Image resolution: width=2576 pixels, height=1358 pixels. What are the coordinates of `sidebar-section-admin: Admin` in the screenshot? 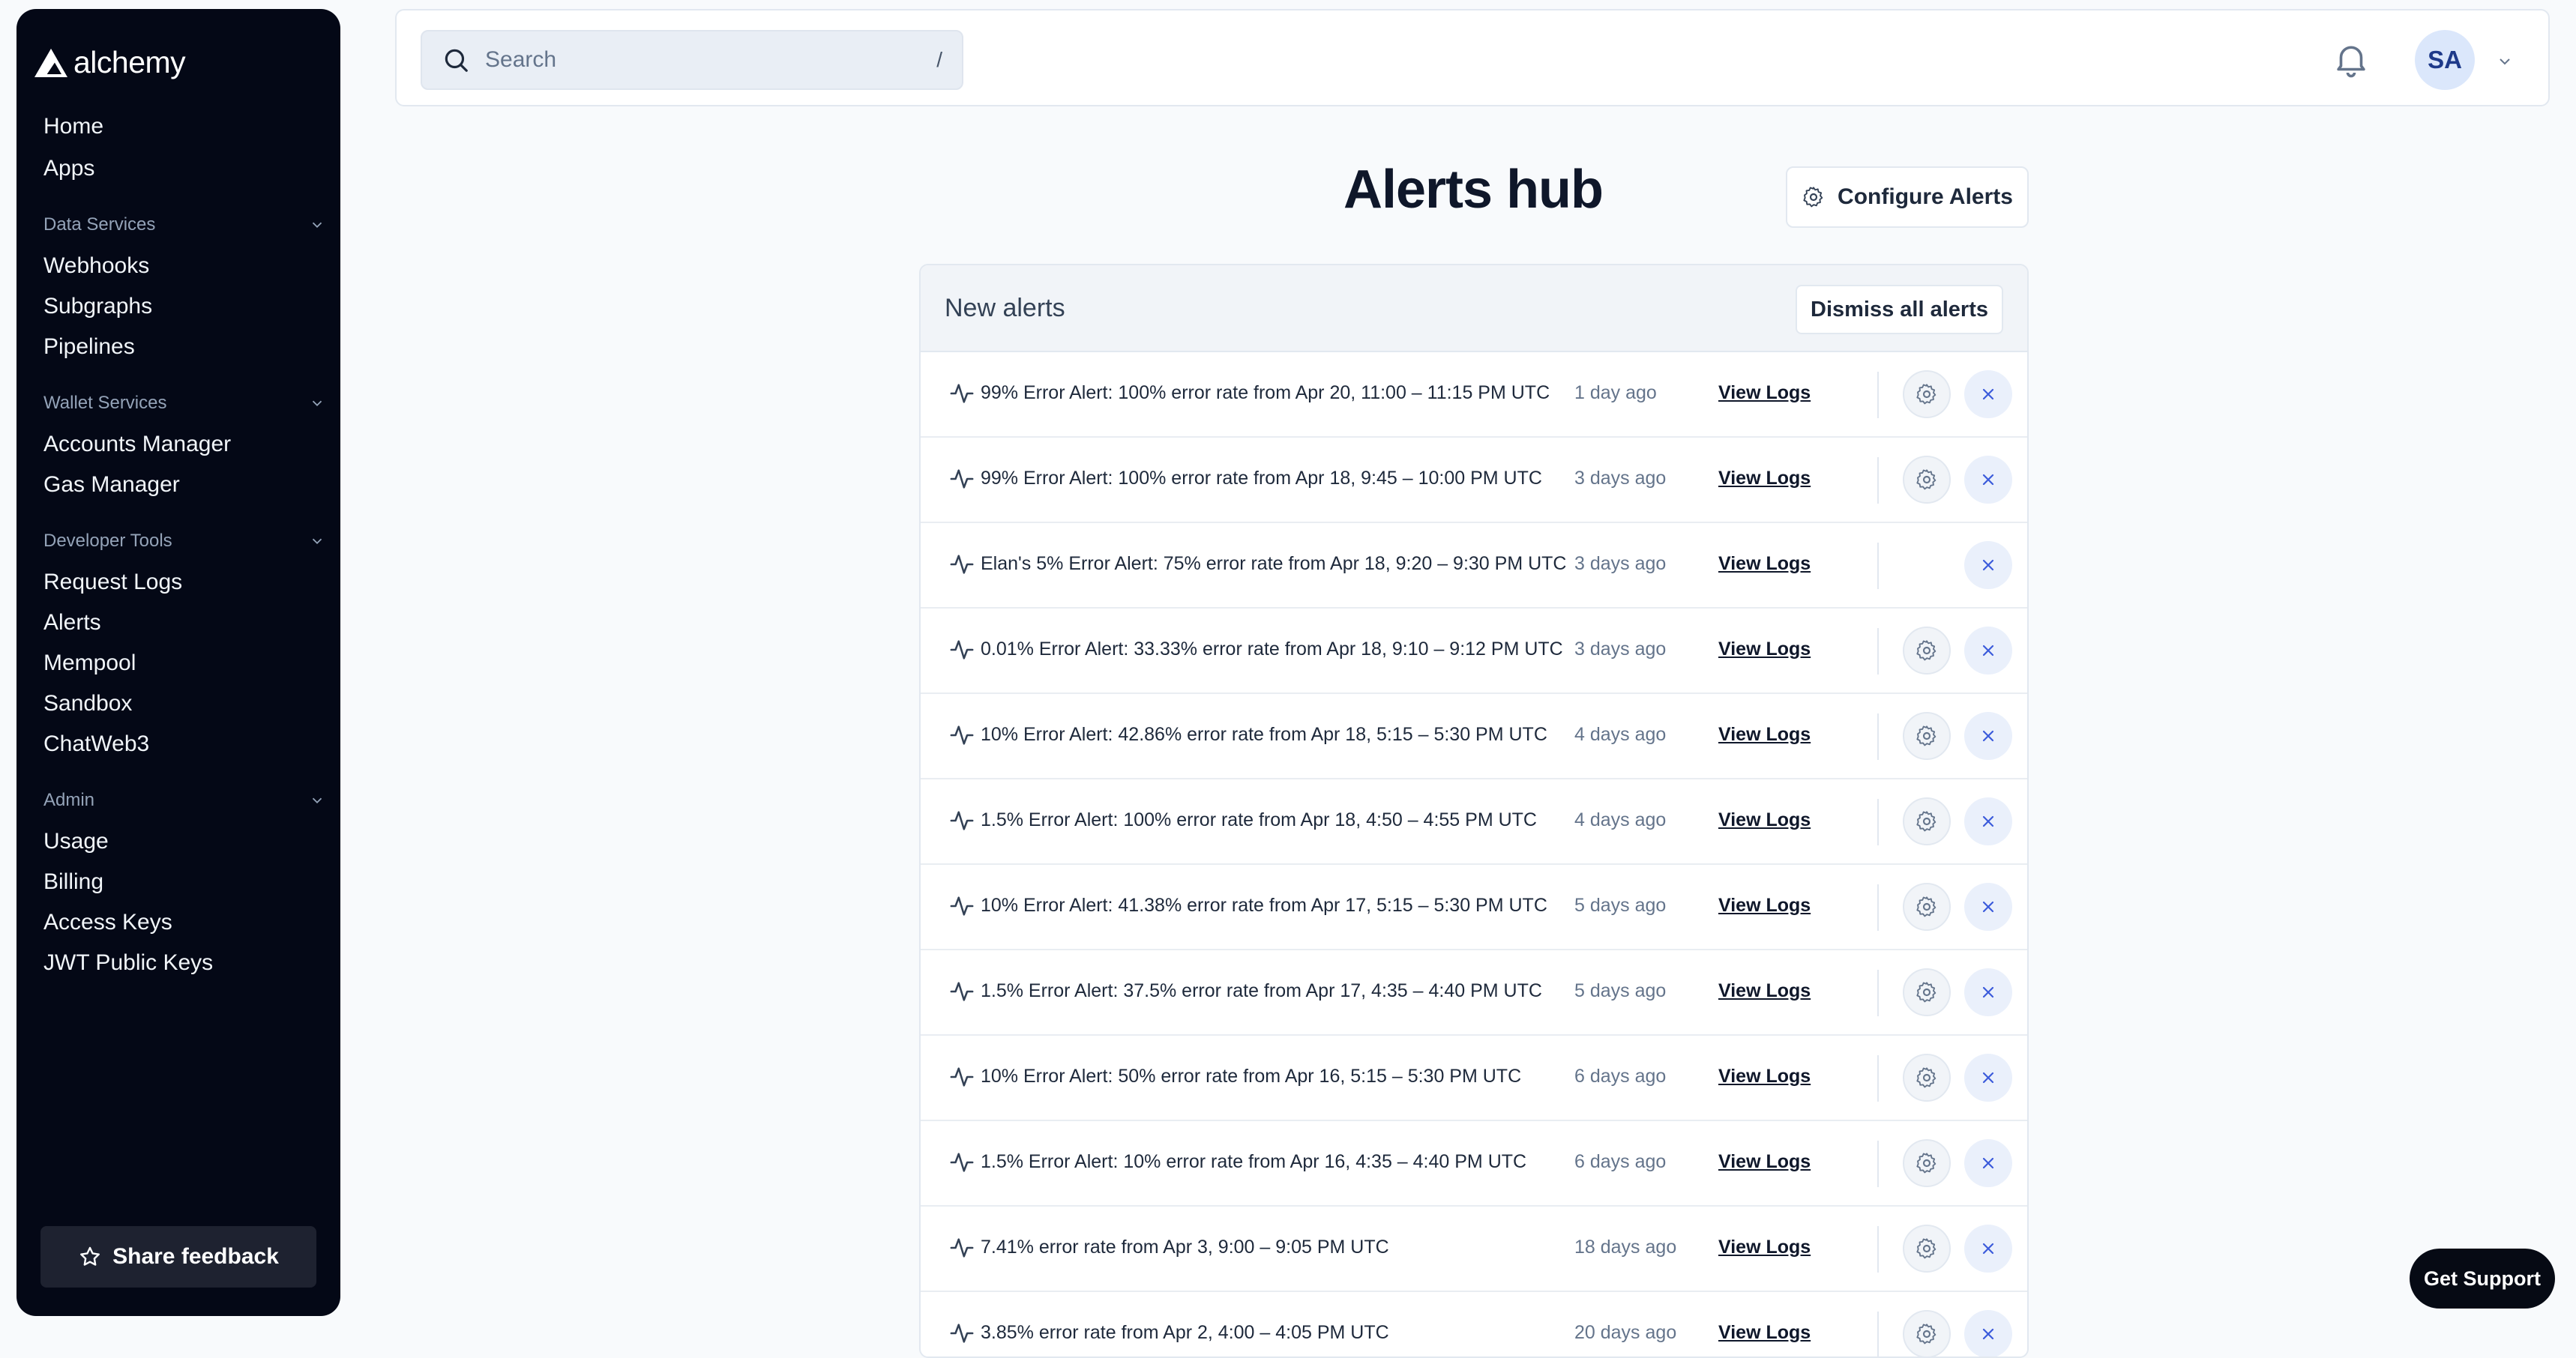 It's located at (184, 801).